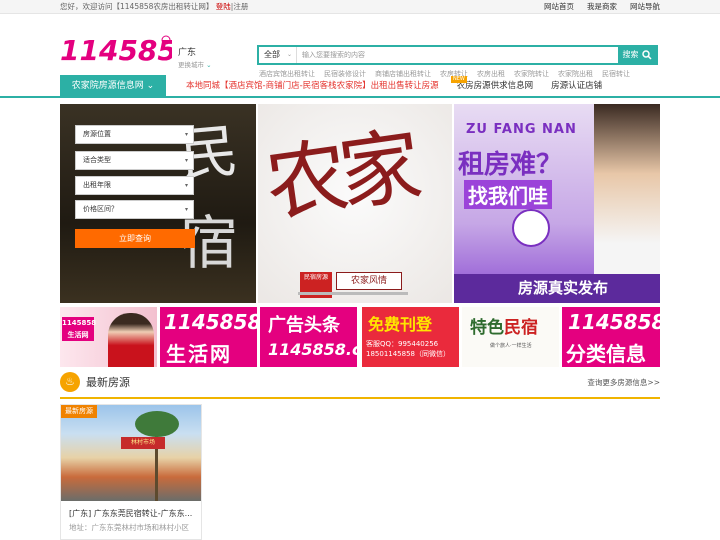  What do you see at coordinates (308, 337) in the screenshot?
I see `ad-tile: 广告头条 1145858.cn` at bounding box center [308, 337].